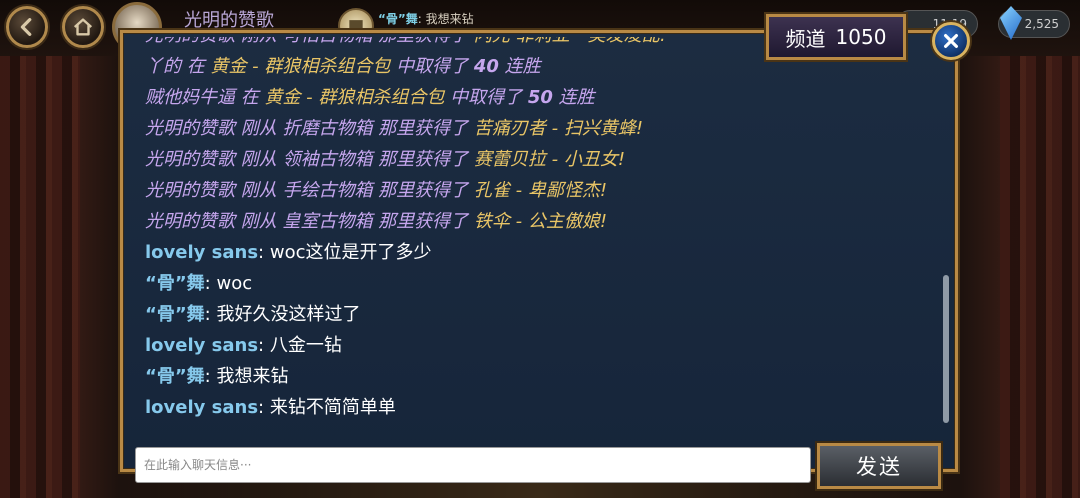 The width and height of the screenshot is (1080, 498). I want to click on home-button, so click(83, 27).